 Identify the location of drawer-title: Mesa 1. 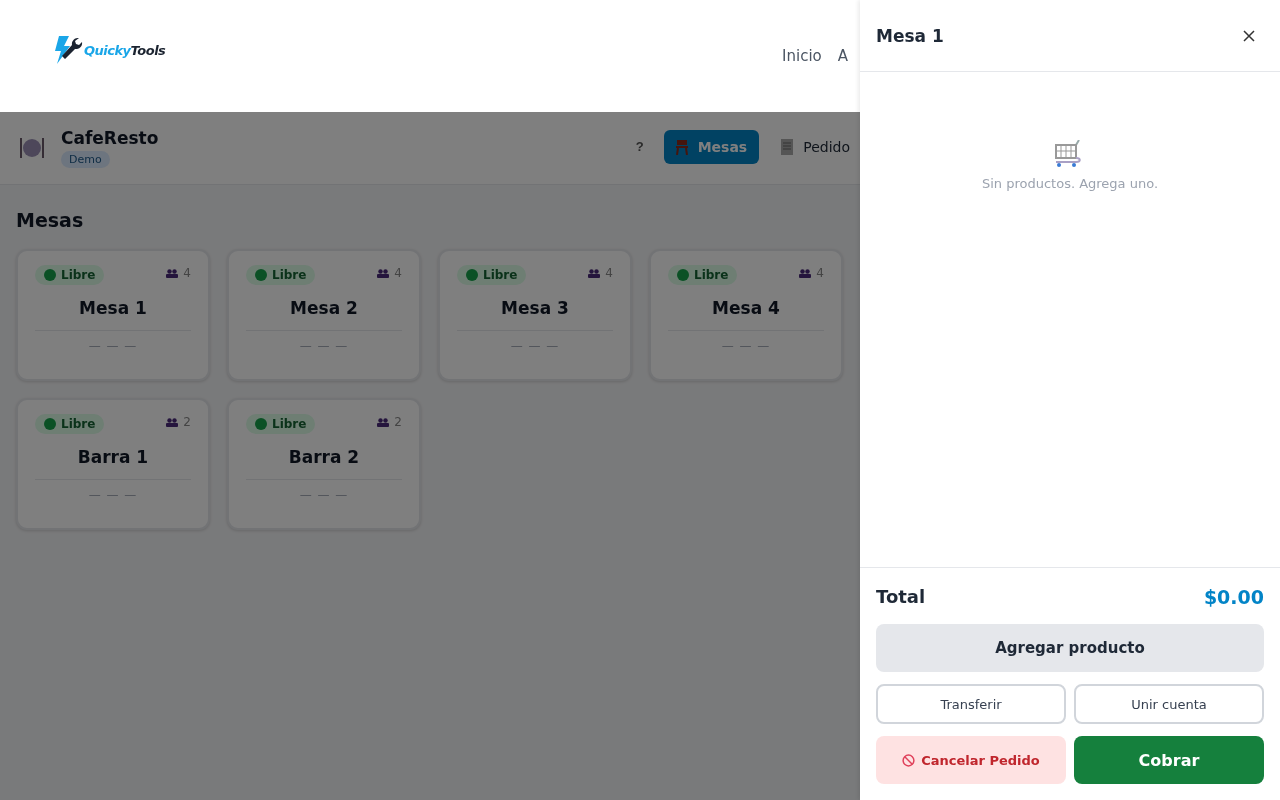
(910, 35).